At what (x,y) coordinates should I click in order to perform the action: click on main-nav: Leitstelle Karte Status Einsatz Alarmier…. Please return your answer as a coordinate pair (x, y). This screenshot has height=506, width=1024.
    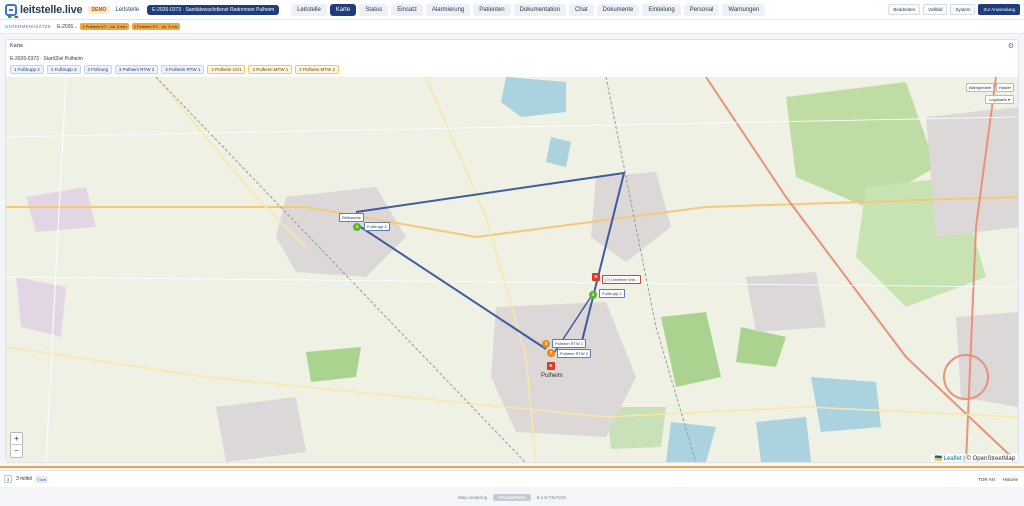
    Looking at the image, I should click on (529, 9).